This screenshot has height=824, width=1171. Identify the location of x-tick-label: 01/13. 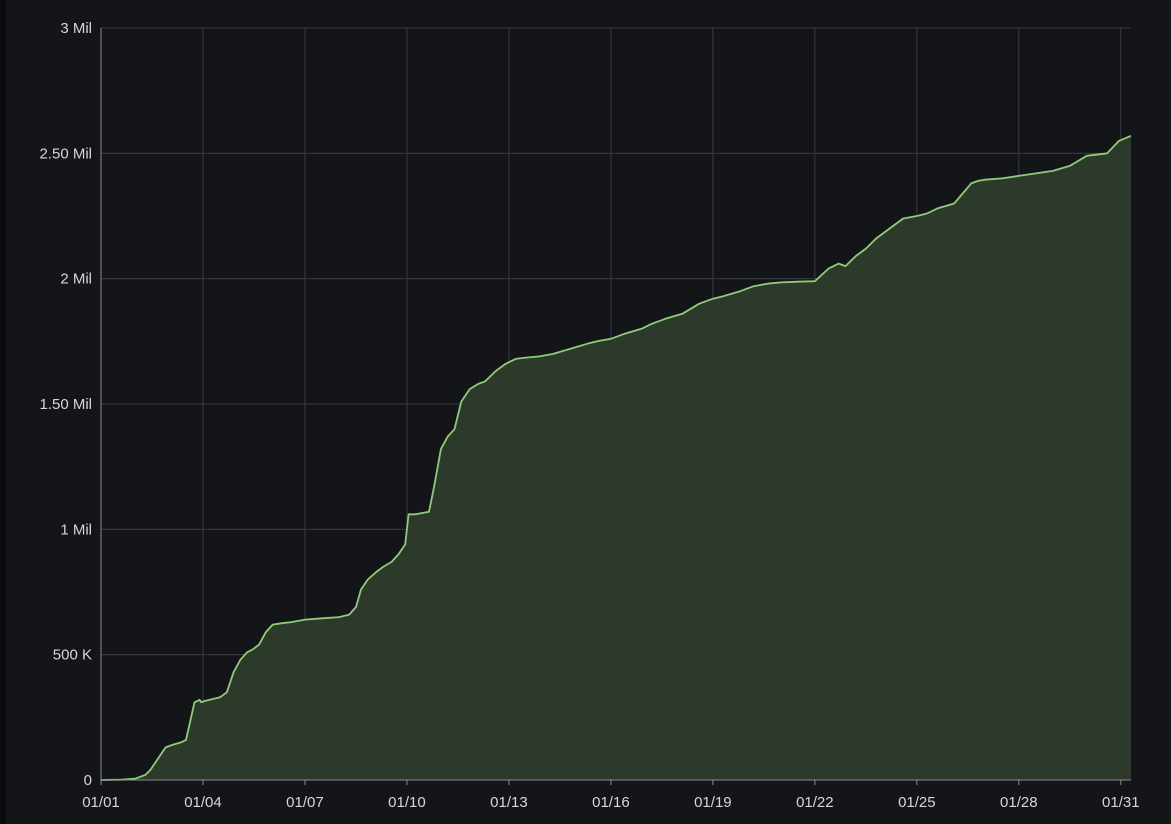
(509, 802).